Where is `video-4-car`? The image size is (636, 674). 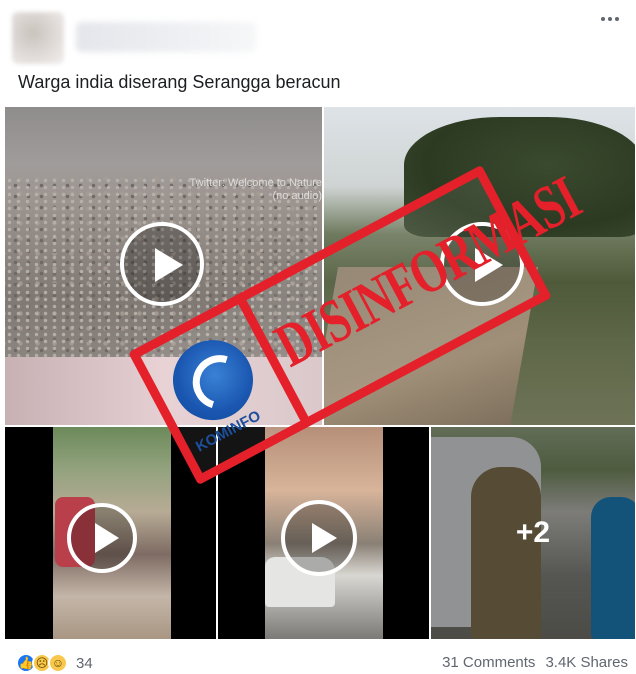 video-4-car is located at coordinates (300, 582).